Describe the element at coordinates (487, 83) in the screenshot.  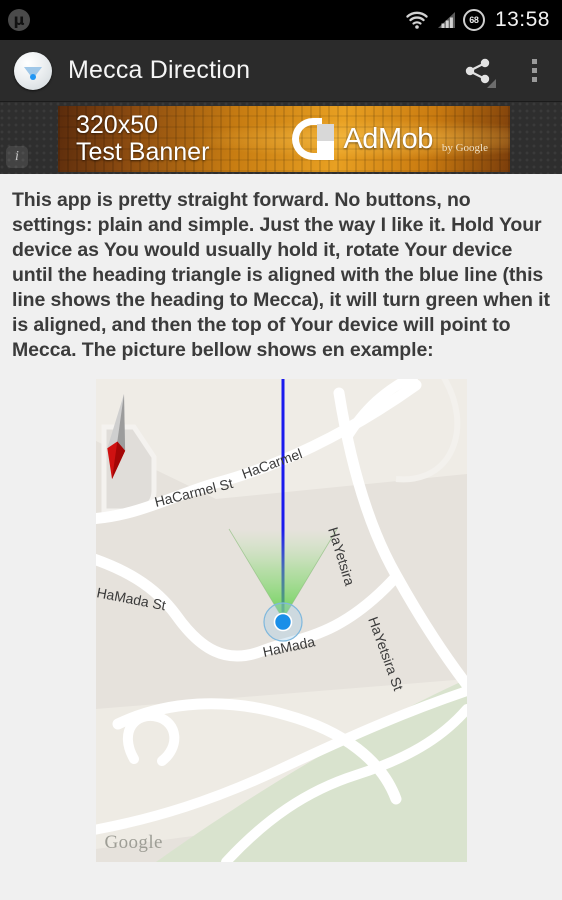
I see `share-dropdown-indicator` at that location.